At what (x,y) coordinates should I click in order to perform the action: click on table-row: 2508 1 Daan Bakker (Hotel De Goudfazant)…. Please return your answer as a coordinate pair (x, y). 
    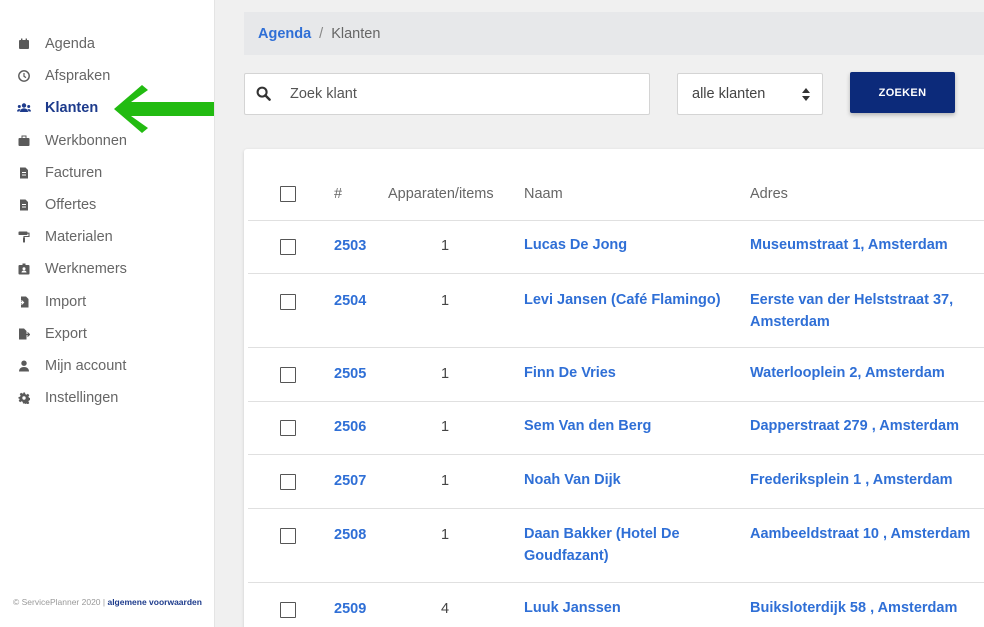
    Looking at the image, I should click on (616, 546).